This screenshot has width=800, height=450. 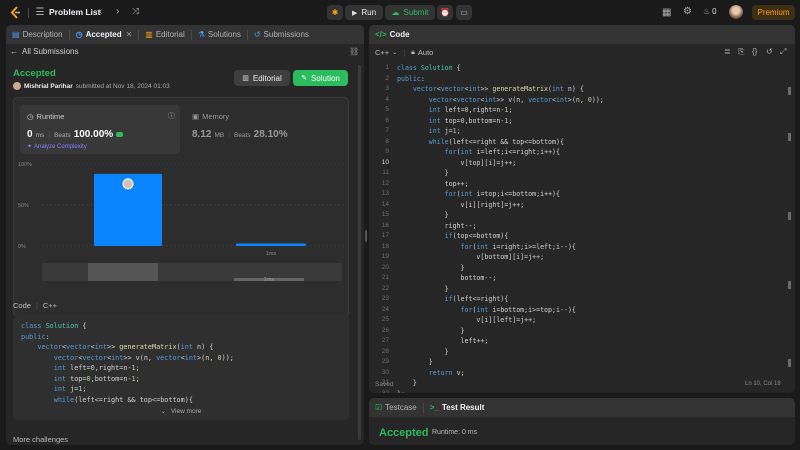 What do you see at coordinates (261, 129) in the screenshot?
I see `memory-card: ▣ Memory 8.12 MB | Beats 28.10%` at bounding box center [261, 129].